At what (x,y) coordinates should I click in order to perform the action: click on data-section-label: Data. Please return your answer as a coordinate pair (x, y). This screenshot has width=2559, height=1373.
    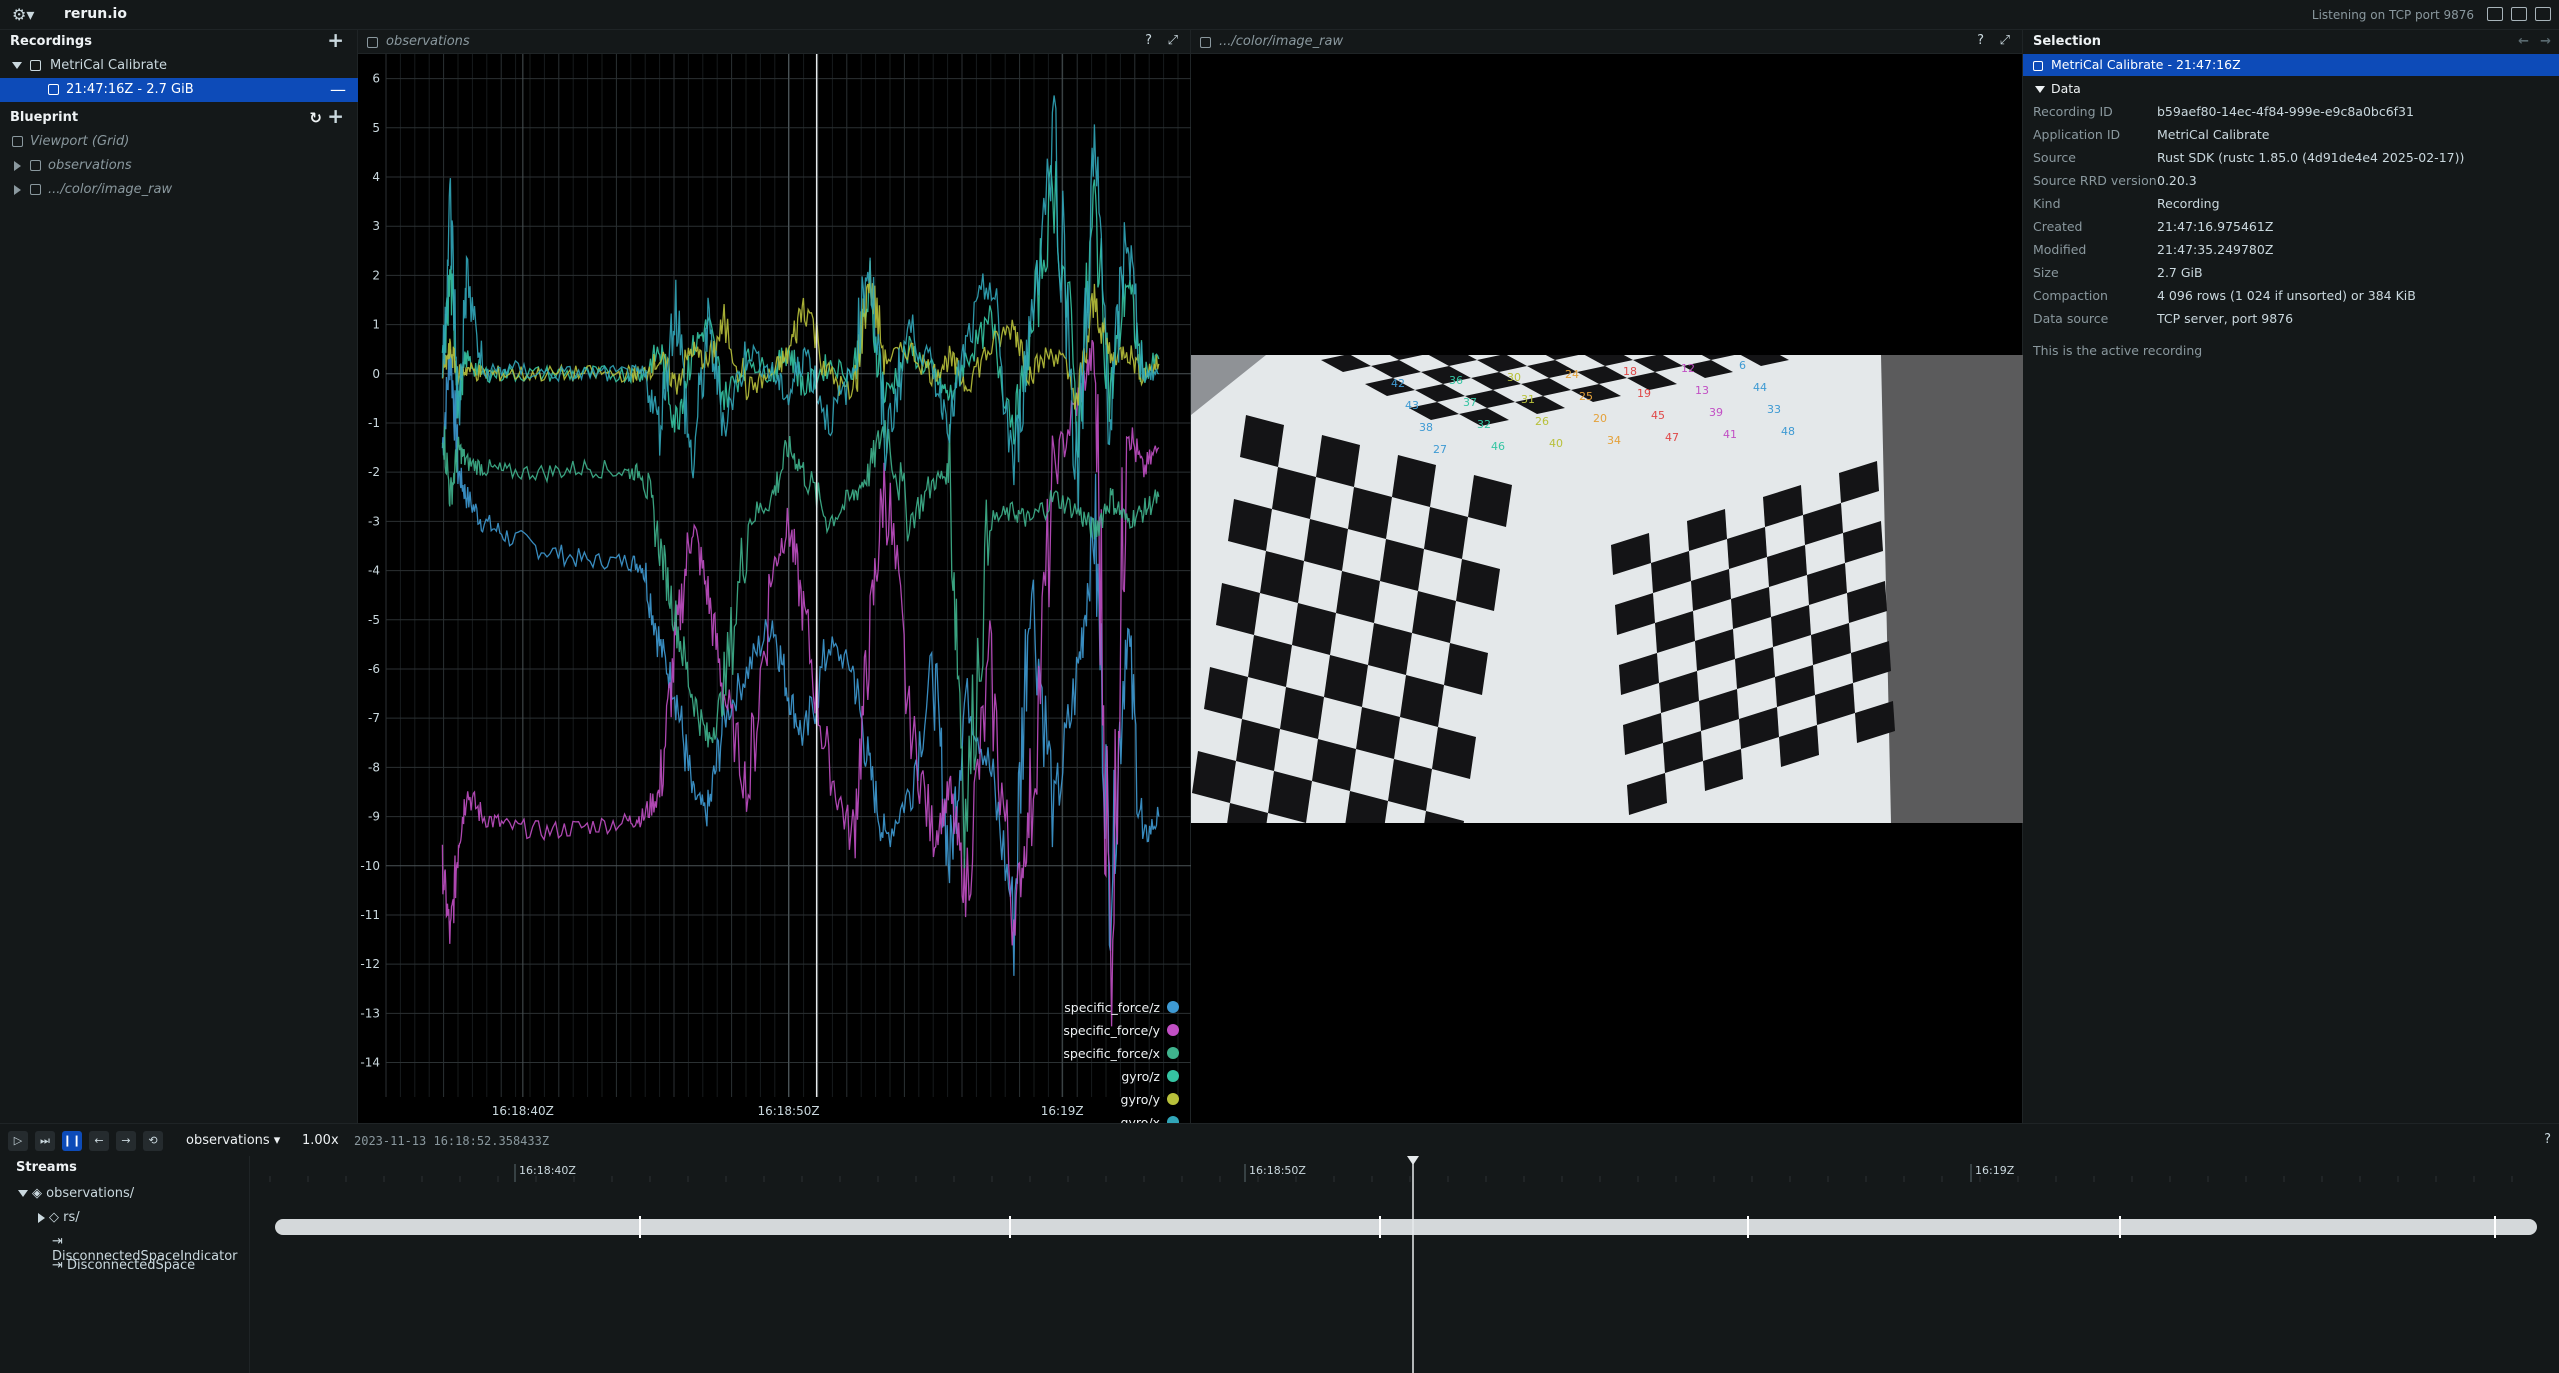
    Looking at the image, I should click on (2066, 88).